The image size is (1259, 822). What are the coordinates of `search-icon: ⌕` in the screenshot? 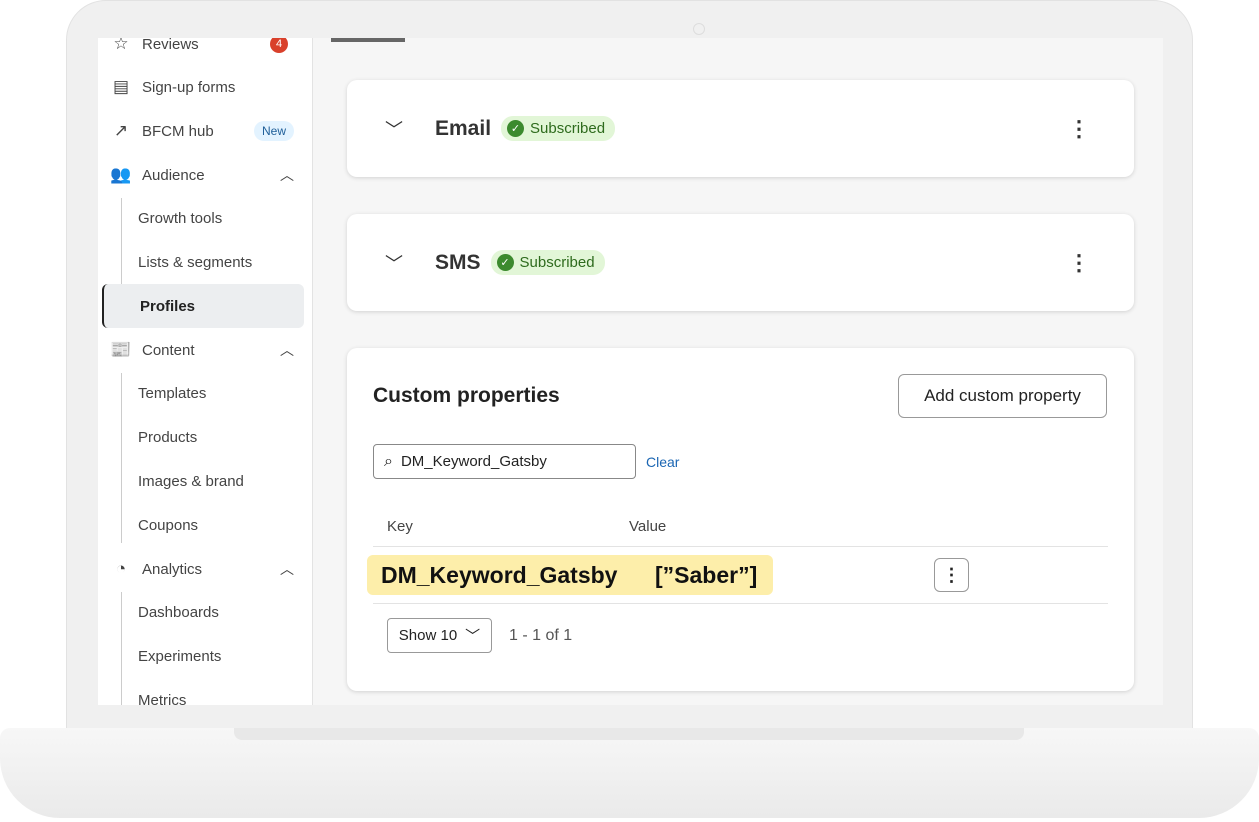 It's located at (388, 461).